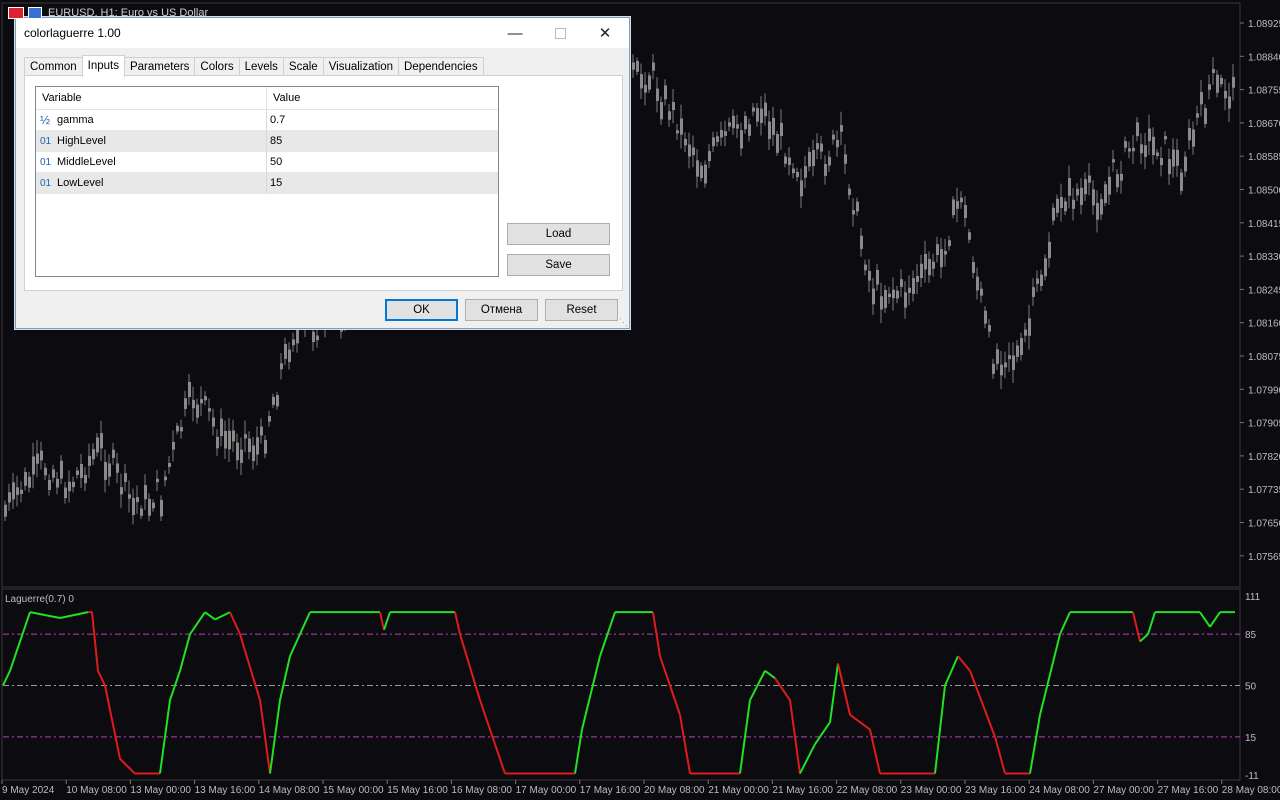 This screenshot has height=800, width=1280. I want to click on load-button: Load, so click(558, 234).